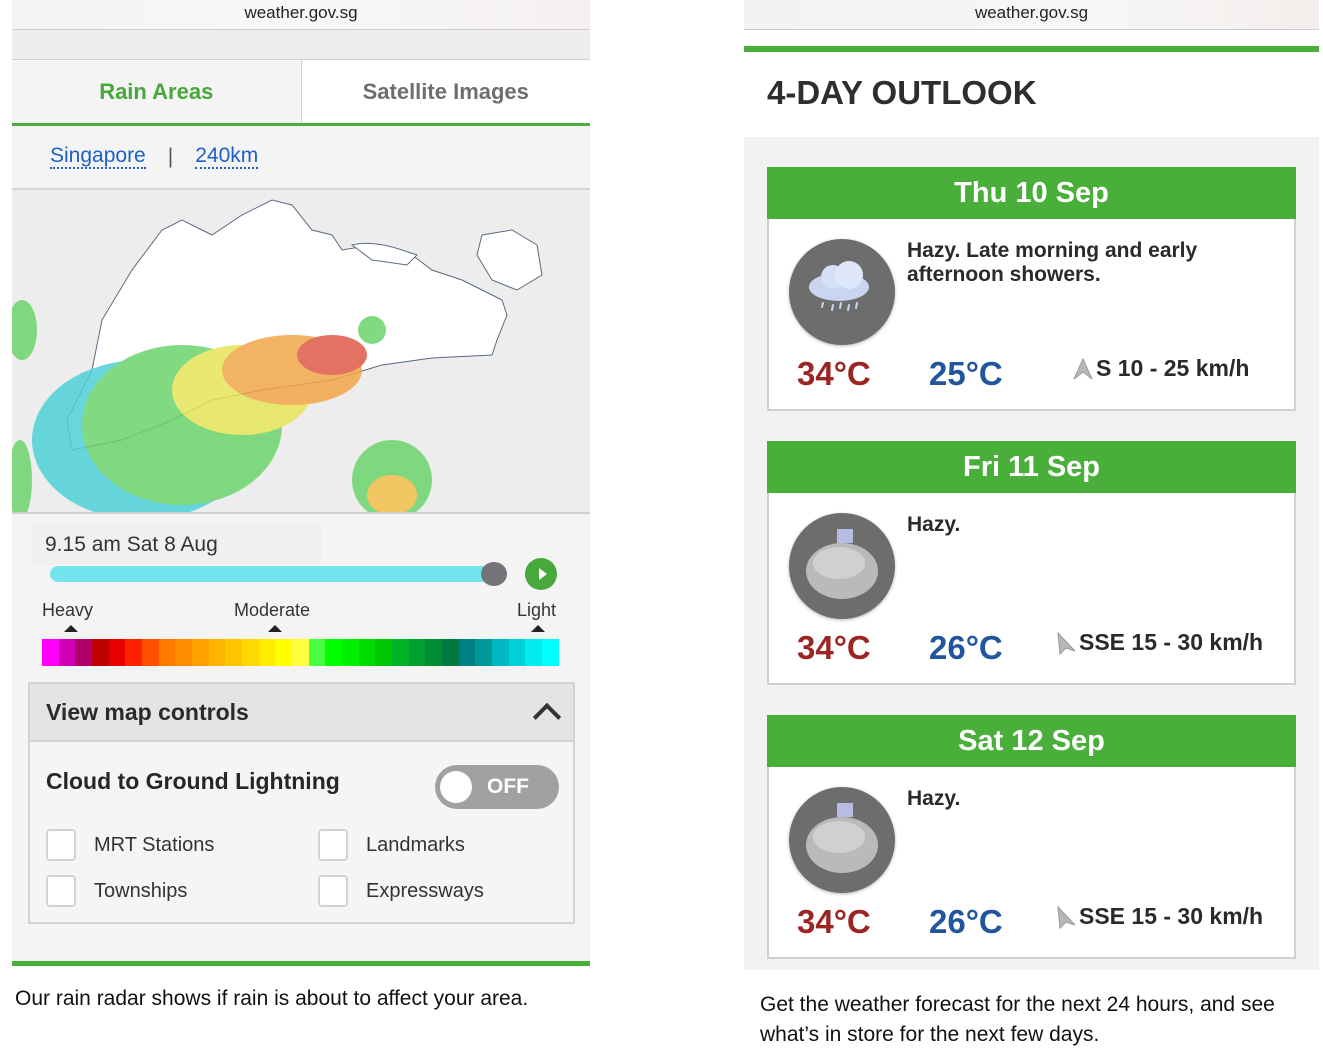 This screenshot has height=1062, width=1323. I want to click on wind-info: SSE 15 - 30 km/h, so click(1159, 642).